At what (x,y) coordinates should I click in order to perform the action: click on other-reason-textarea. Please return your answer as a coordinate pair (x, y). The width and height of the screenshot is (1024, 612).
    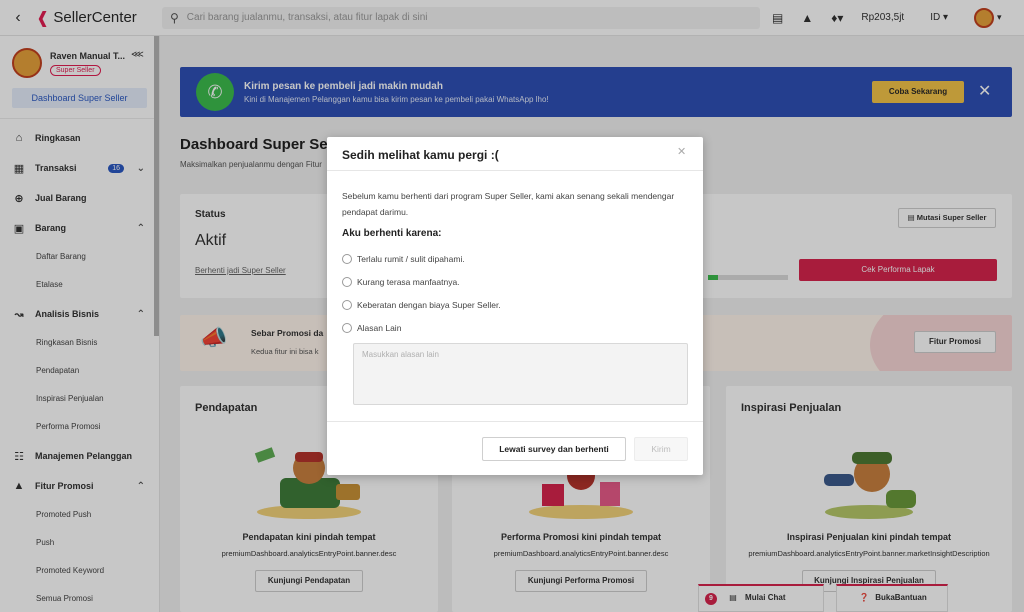
    Looking at the image, I should click on (520, 374).